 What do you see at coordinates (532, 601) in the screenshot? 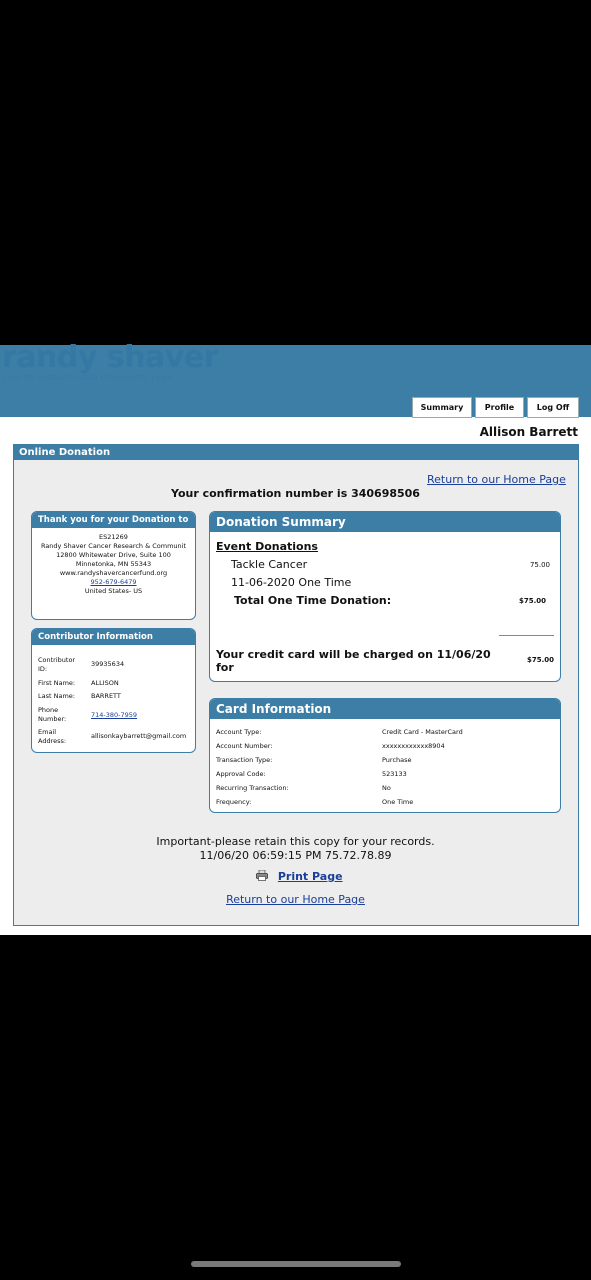
I see `total-value: $75.00` at bounding box center [532, 601].